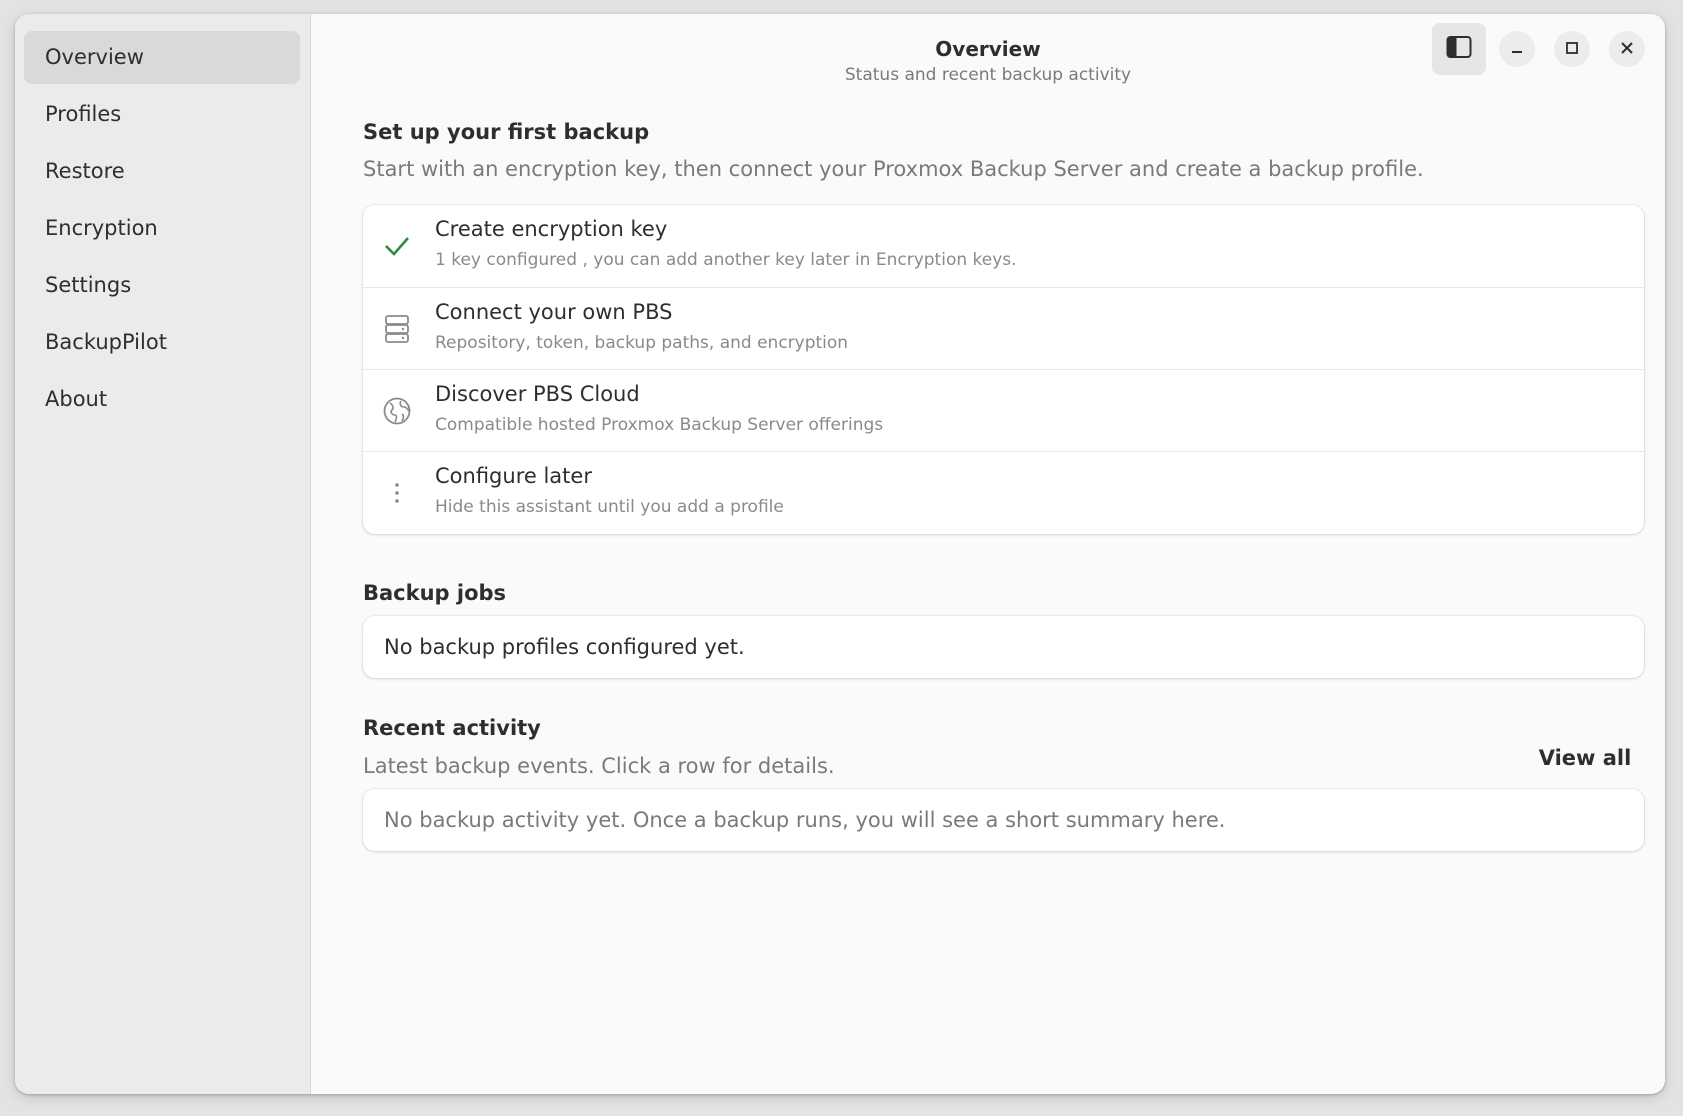  Describe the element at coordinates (435, 593) in the screenshot. I see `backup-jobs-title: Backup jobs` at that location.